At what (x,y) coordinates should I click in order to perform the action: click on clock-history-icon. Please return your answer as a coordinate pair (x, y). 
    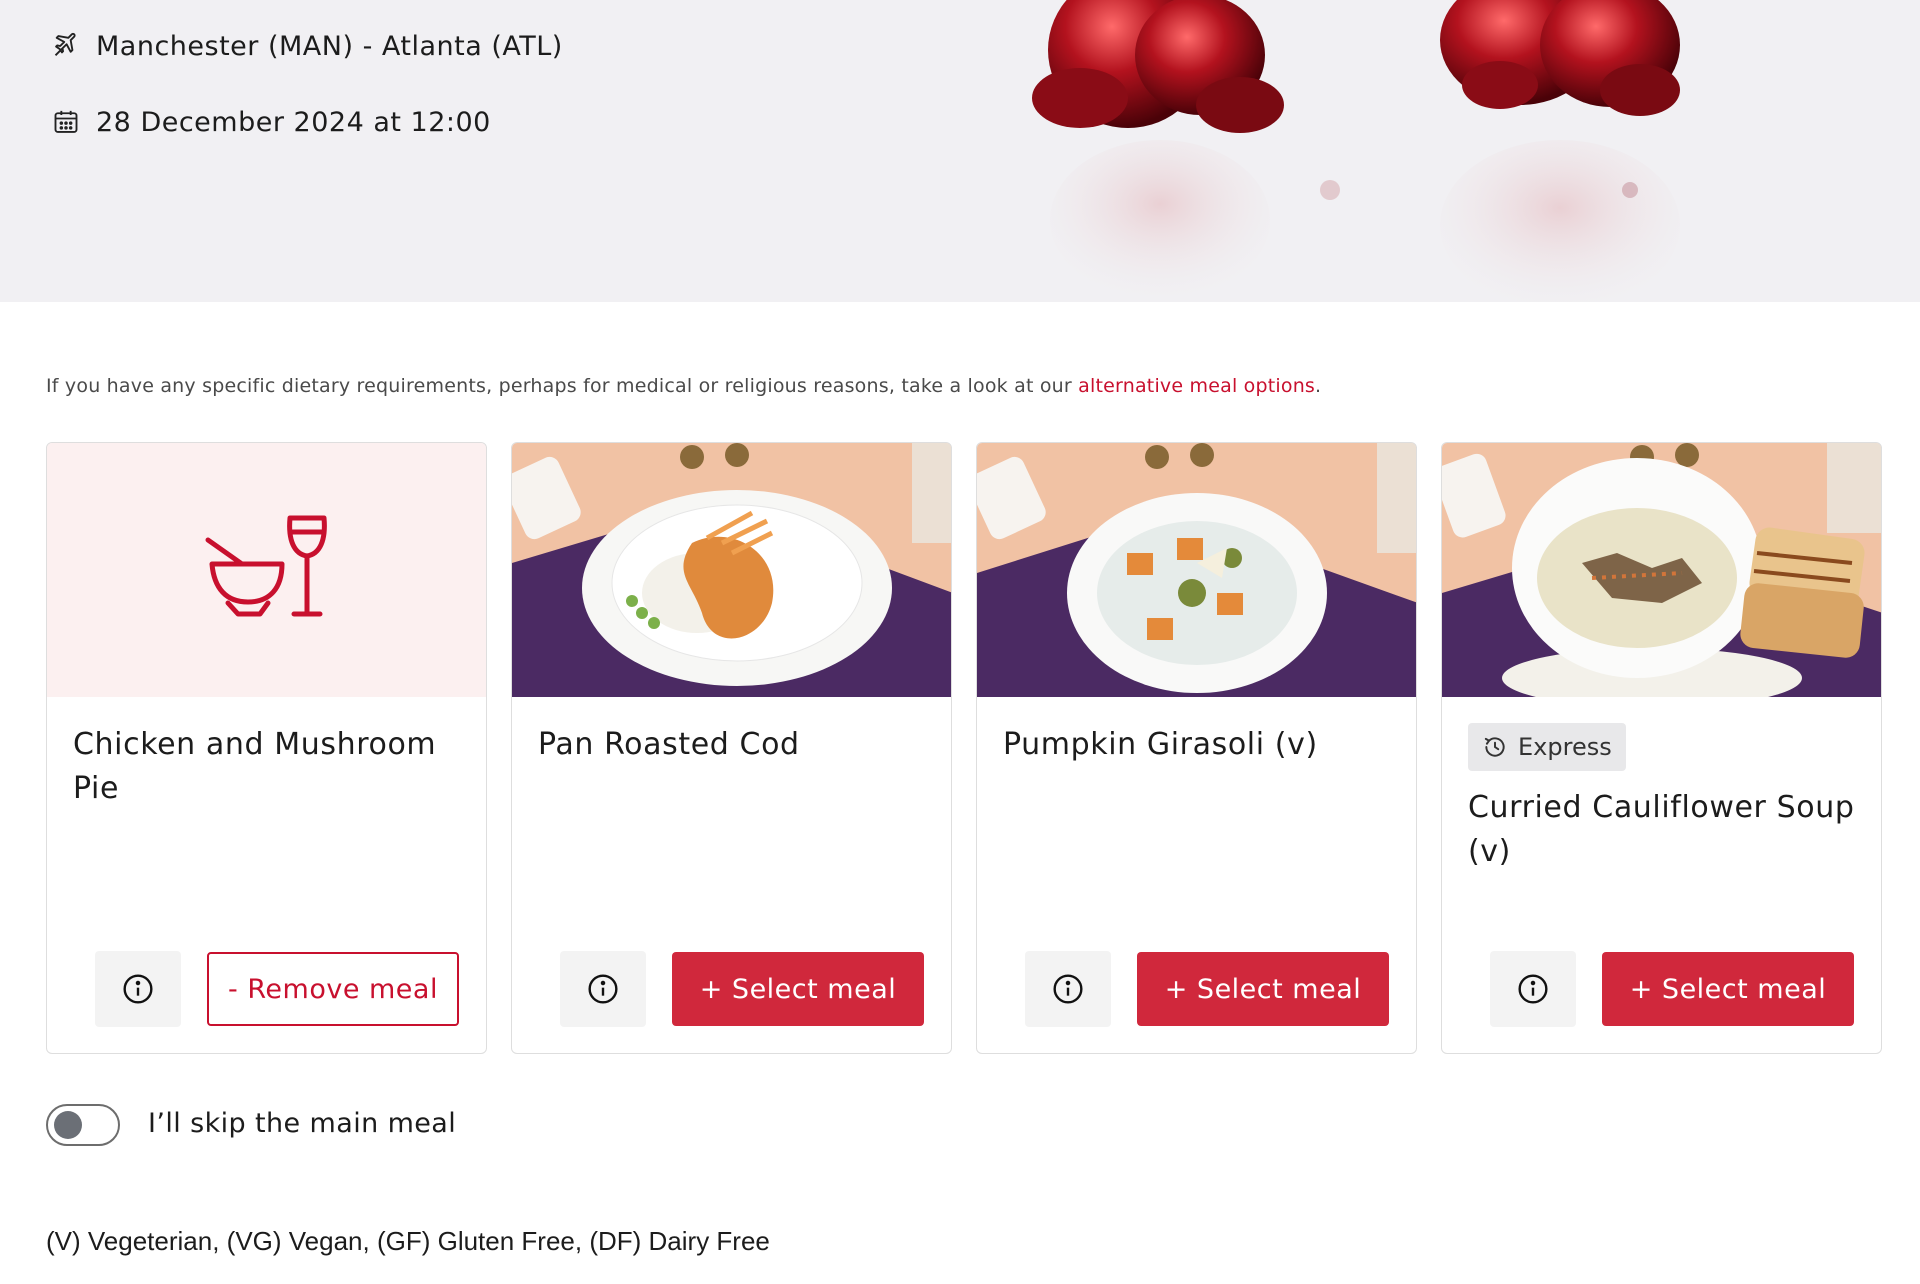
    Looking at the image, I should click on (1494, 747).